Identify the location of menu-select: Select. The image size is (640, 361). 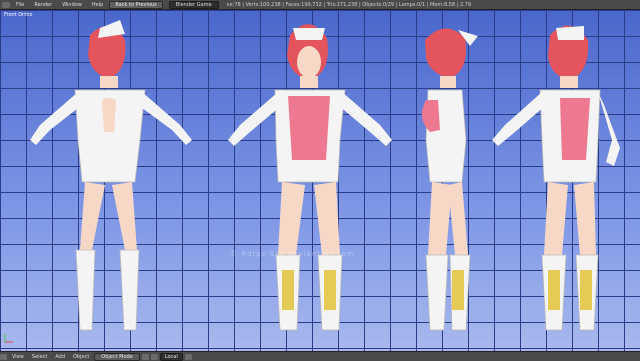
(39, 357).